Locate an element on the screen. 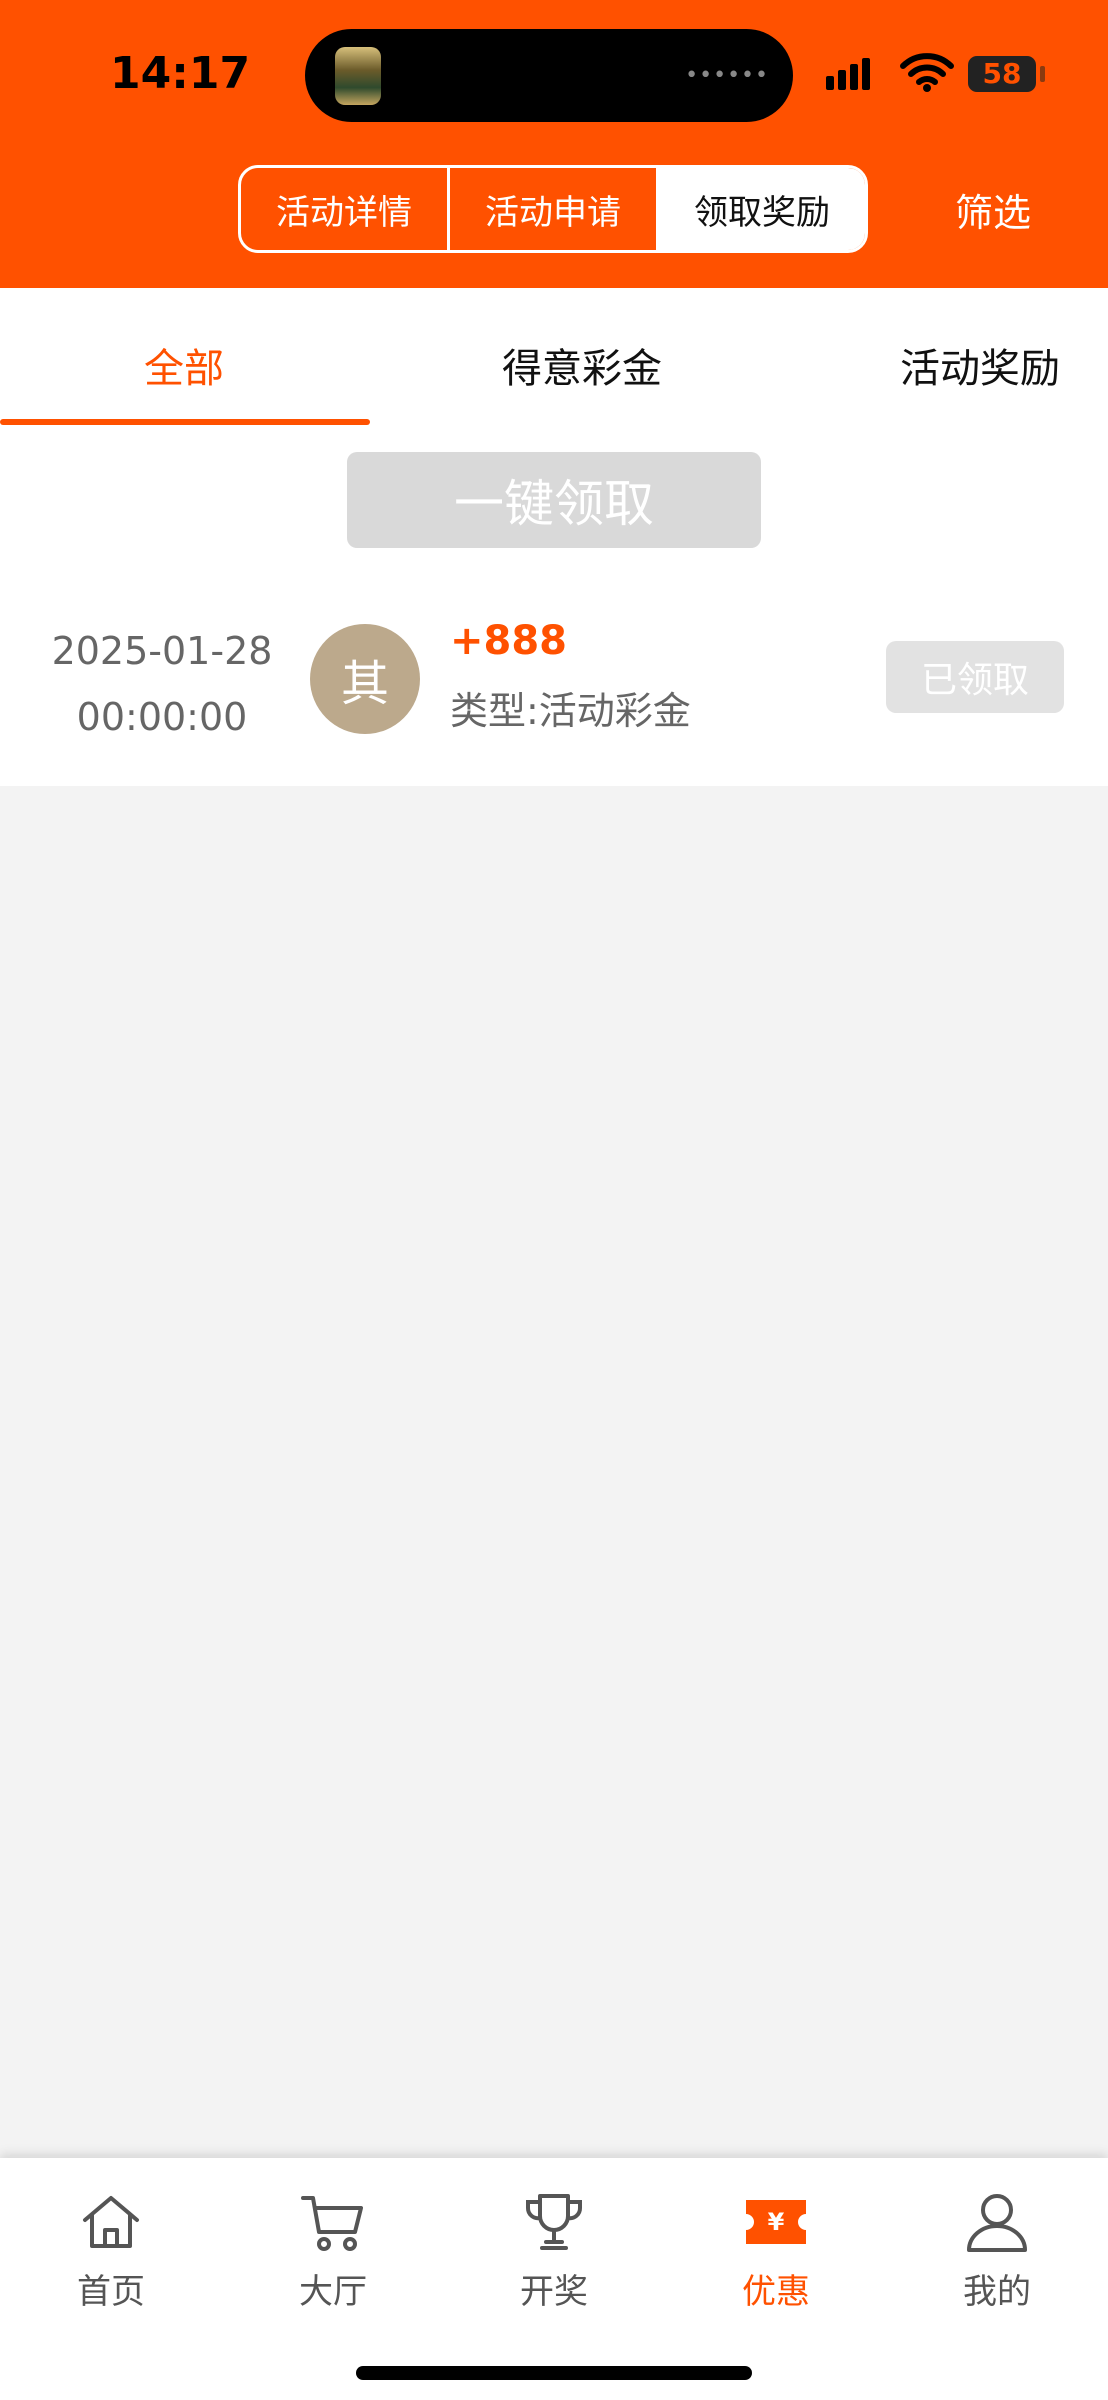 The height and width of the screenshot is (2400, 1108). segment-claim-rewards: 领取奖励 is located at coordinates (760, 209).